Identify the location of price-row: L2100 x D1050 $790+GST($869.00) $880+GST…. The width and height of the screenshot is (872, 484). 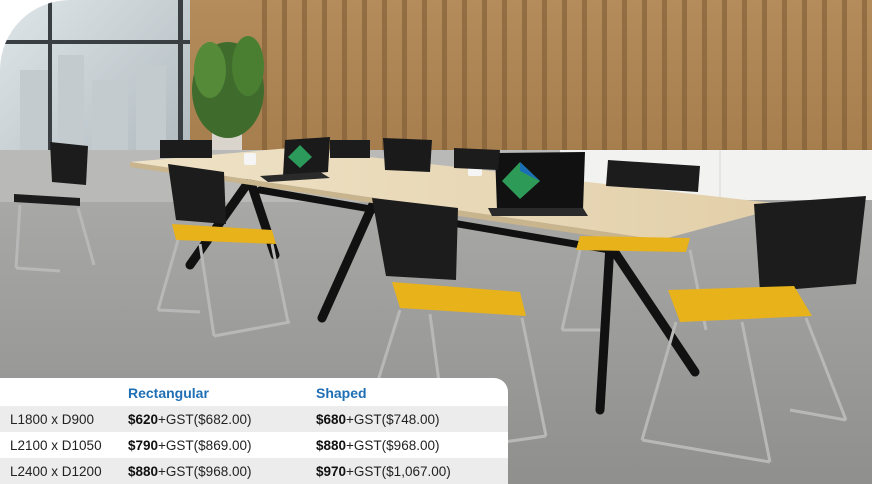
(254, 445).